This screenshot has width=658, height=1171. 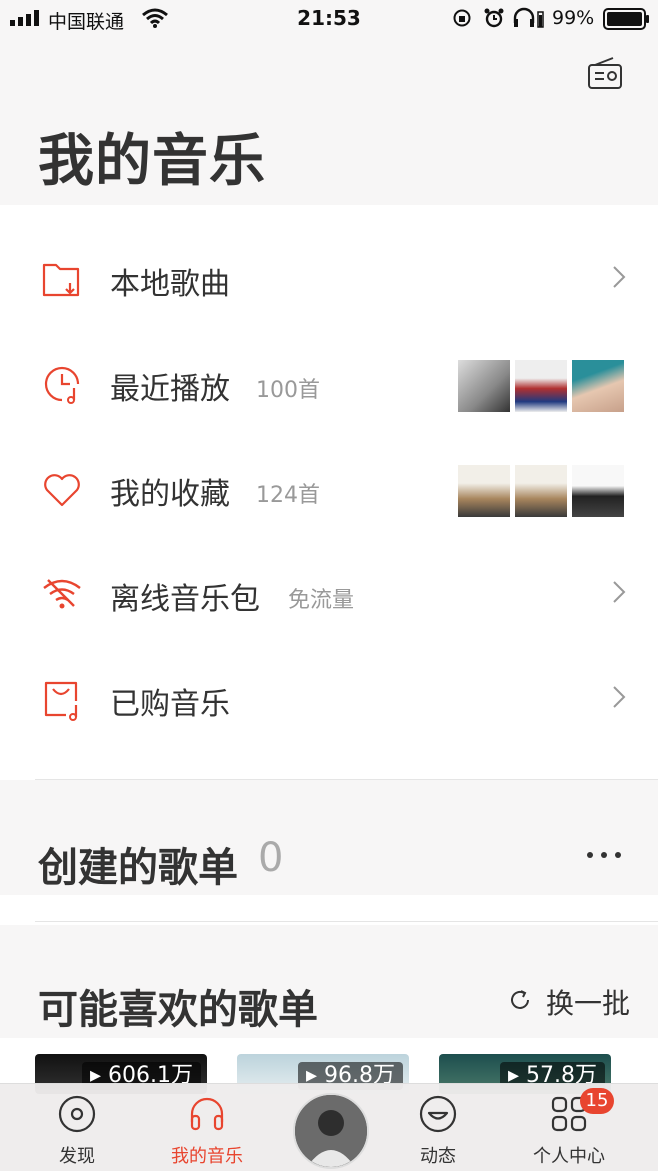 What do you see at coordinates (77, 1114) in the screenshot?
I see `disc-icon` at bounding box center [77, 1114].